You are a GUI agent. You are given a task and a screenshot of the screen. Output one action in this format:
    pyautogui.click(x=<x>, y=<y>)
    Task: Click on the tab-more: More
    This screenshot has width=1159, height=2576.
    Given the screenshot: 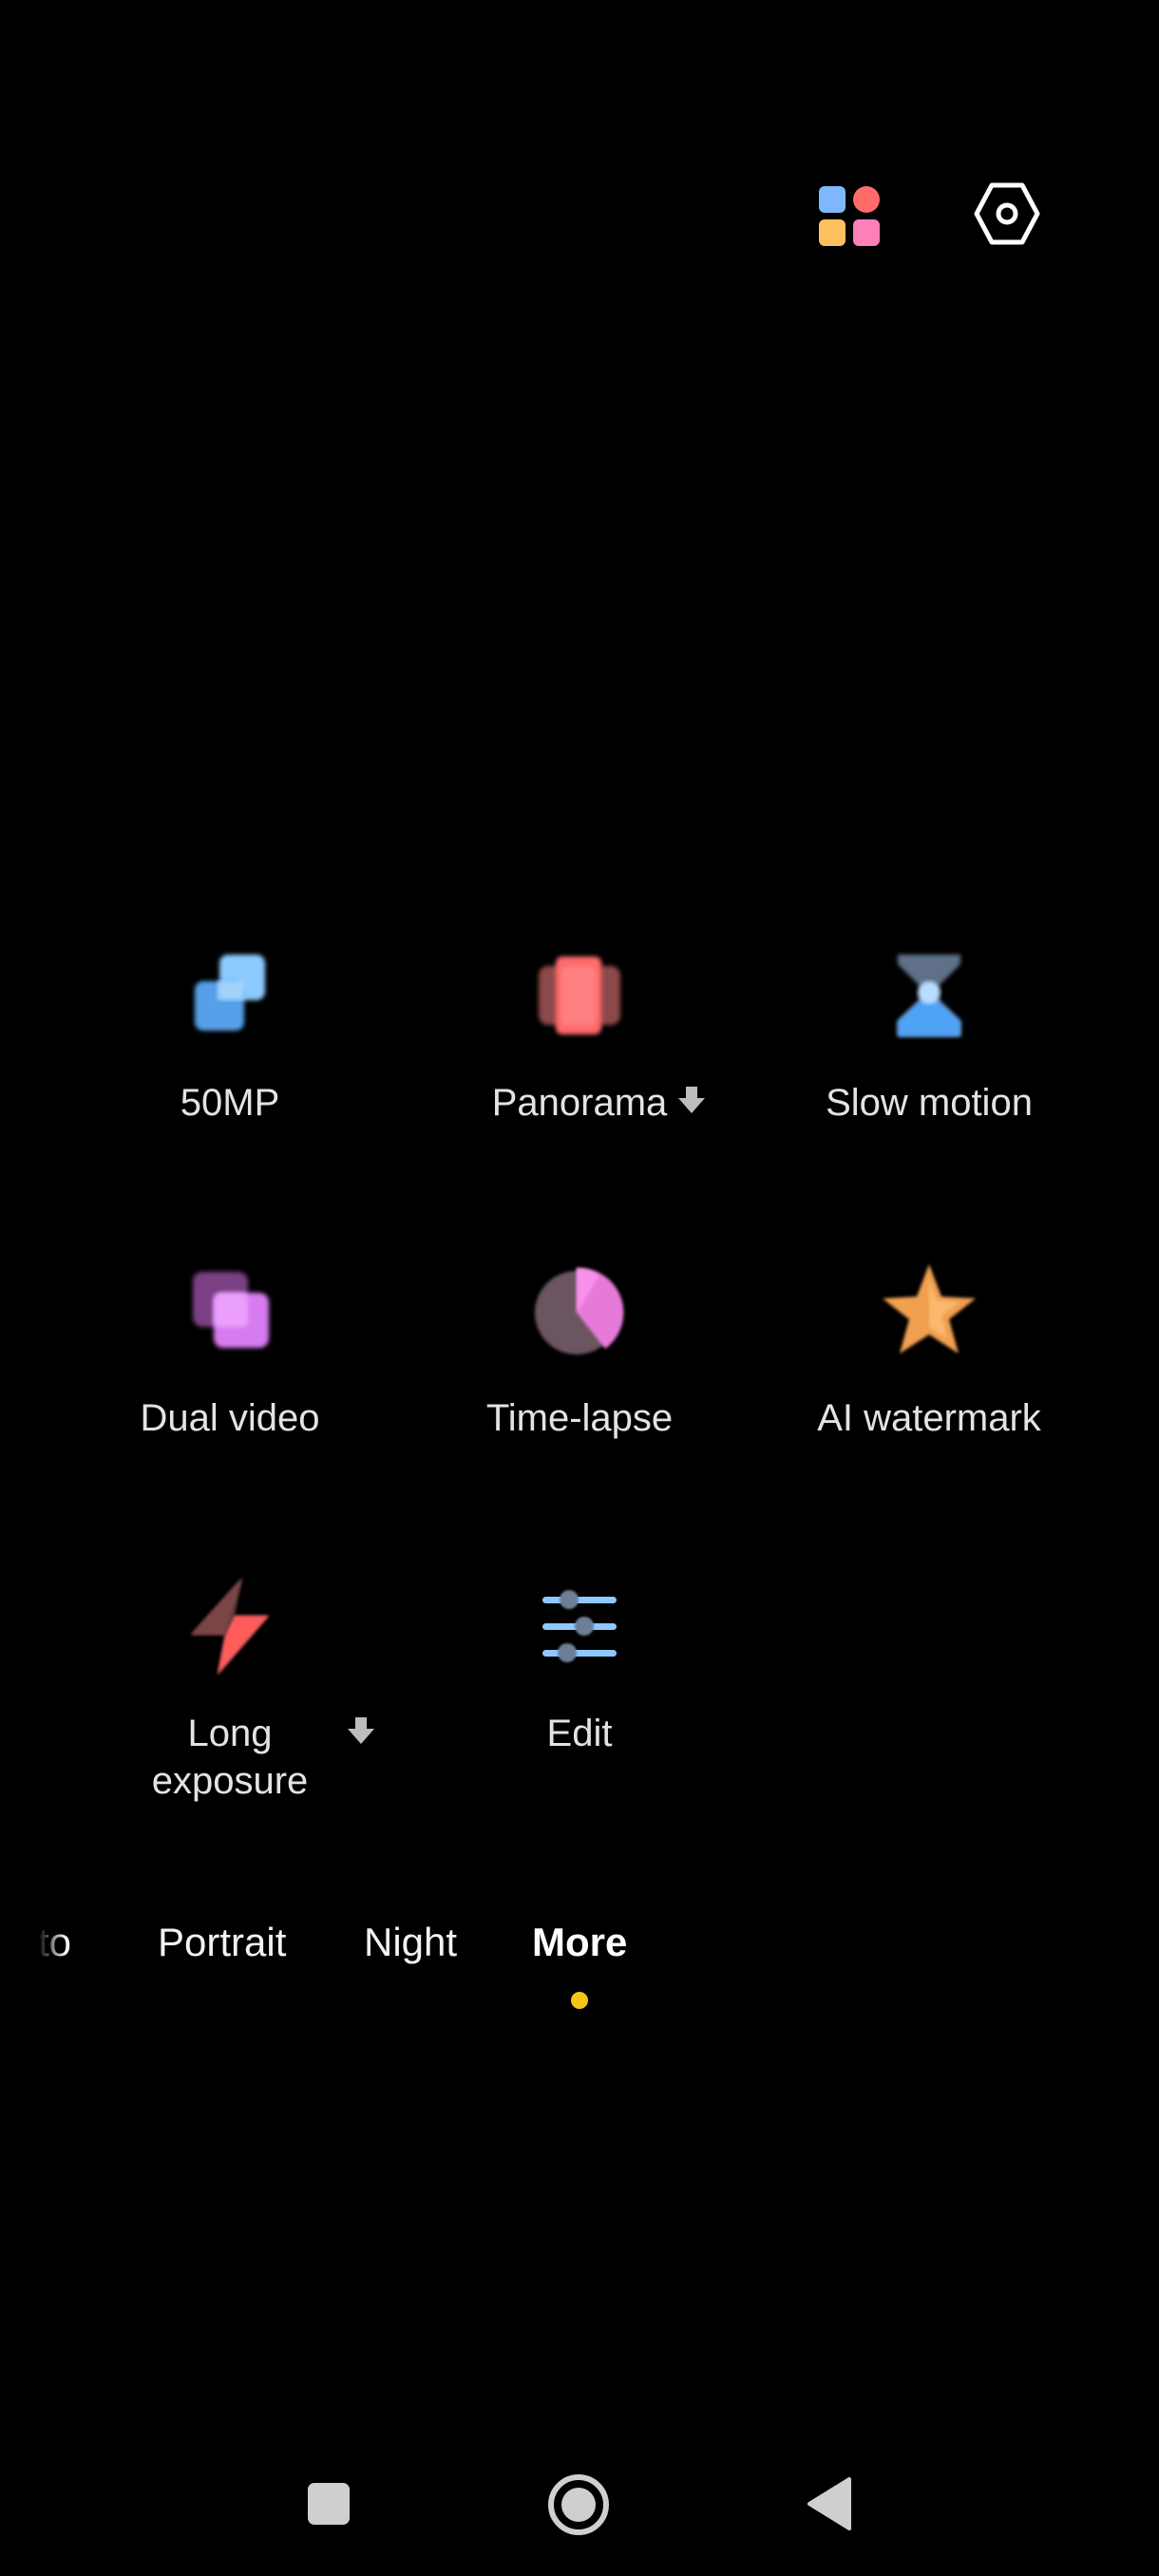 What is the action you would take?
    pyautogui.click(x=579, y=1942)
    